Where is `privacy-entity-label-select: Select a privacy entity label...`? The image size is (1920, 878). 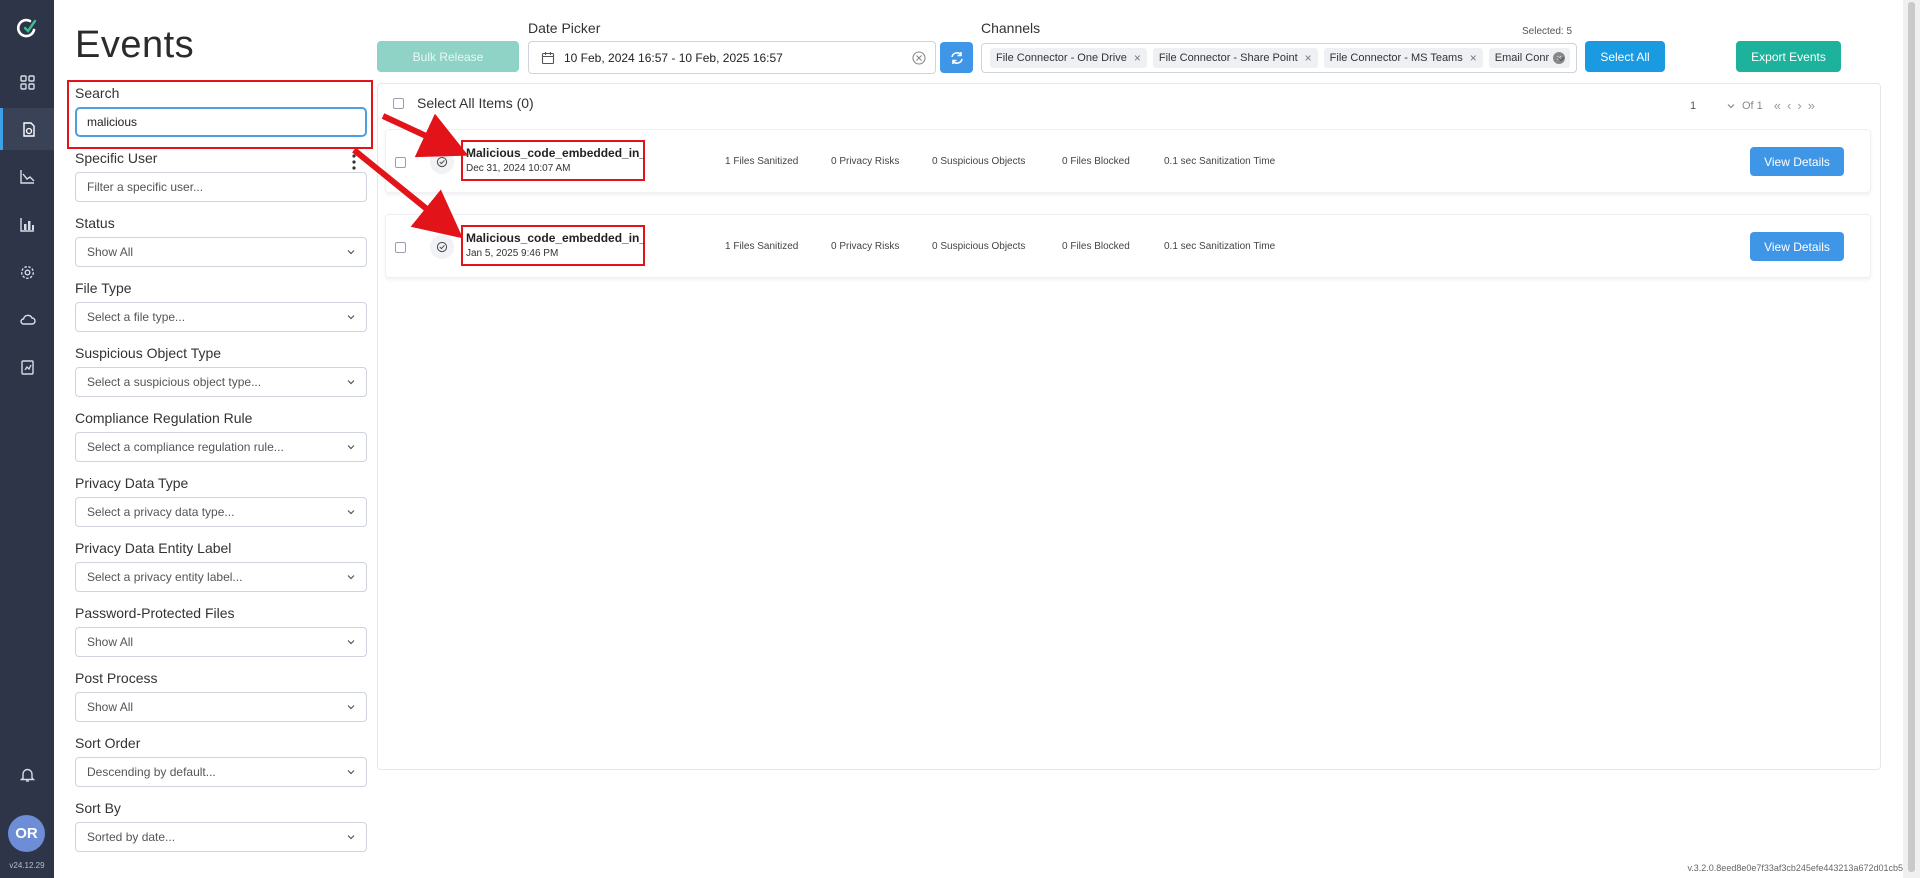
privacy-entity-label-select: Select a privacy entity label... is located at coordinates (221, 577).